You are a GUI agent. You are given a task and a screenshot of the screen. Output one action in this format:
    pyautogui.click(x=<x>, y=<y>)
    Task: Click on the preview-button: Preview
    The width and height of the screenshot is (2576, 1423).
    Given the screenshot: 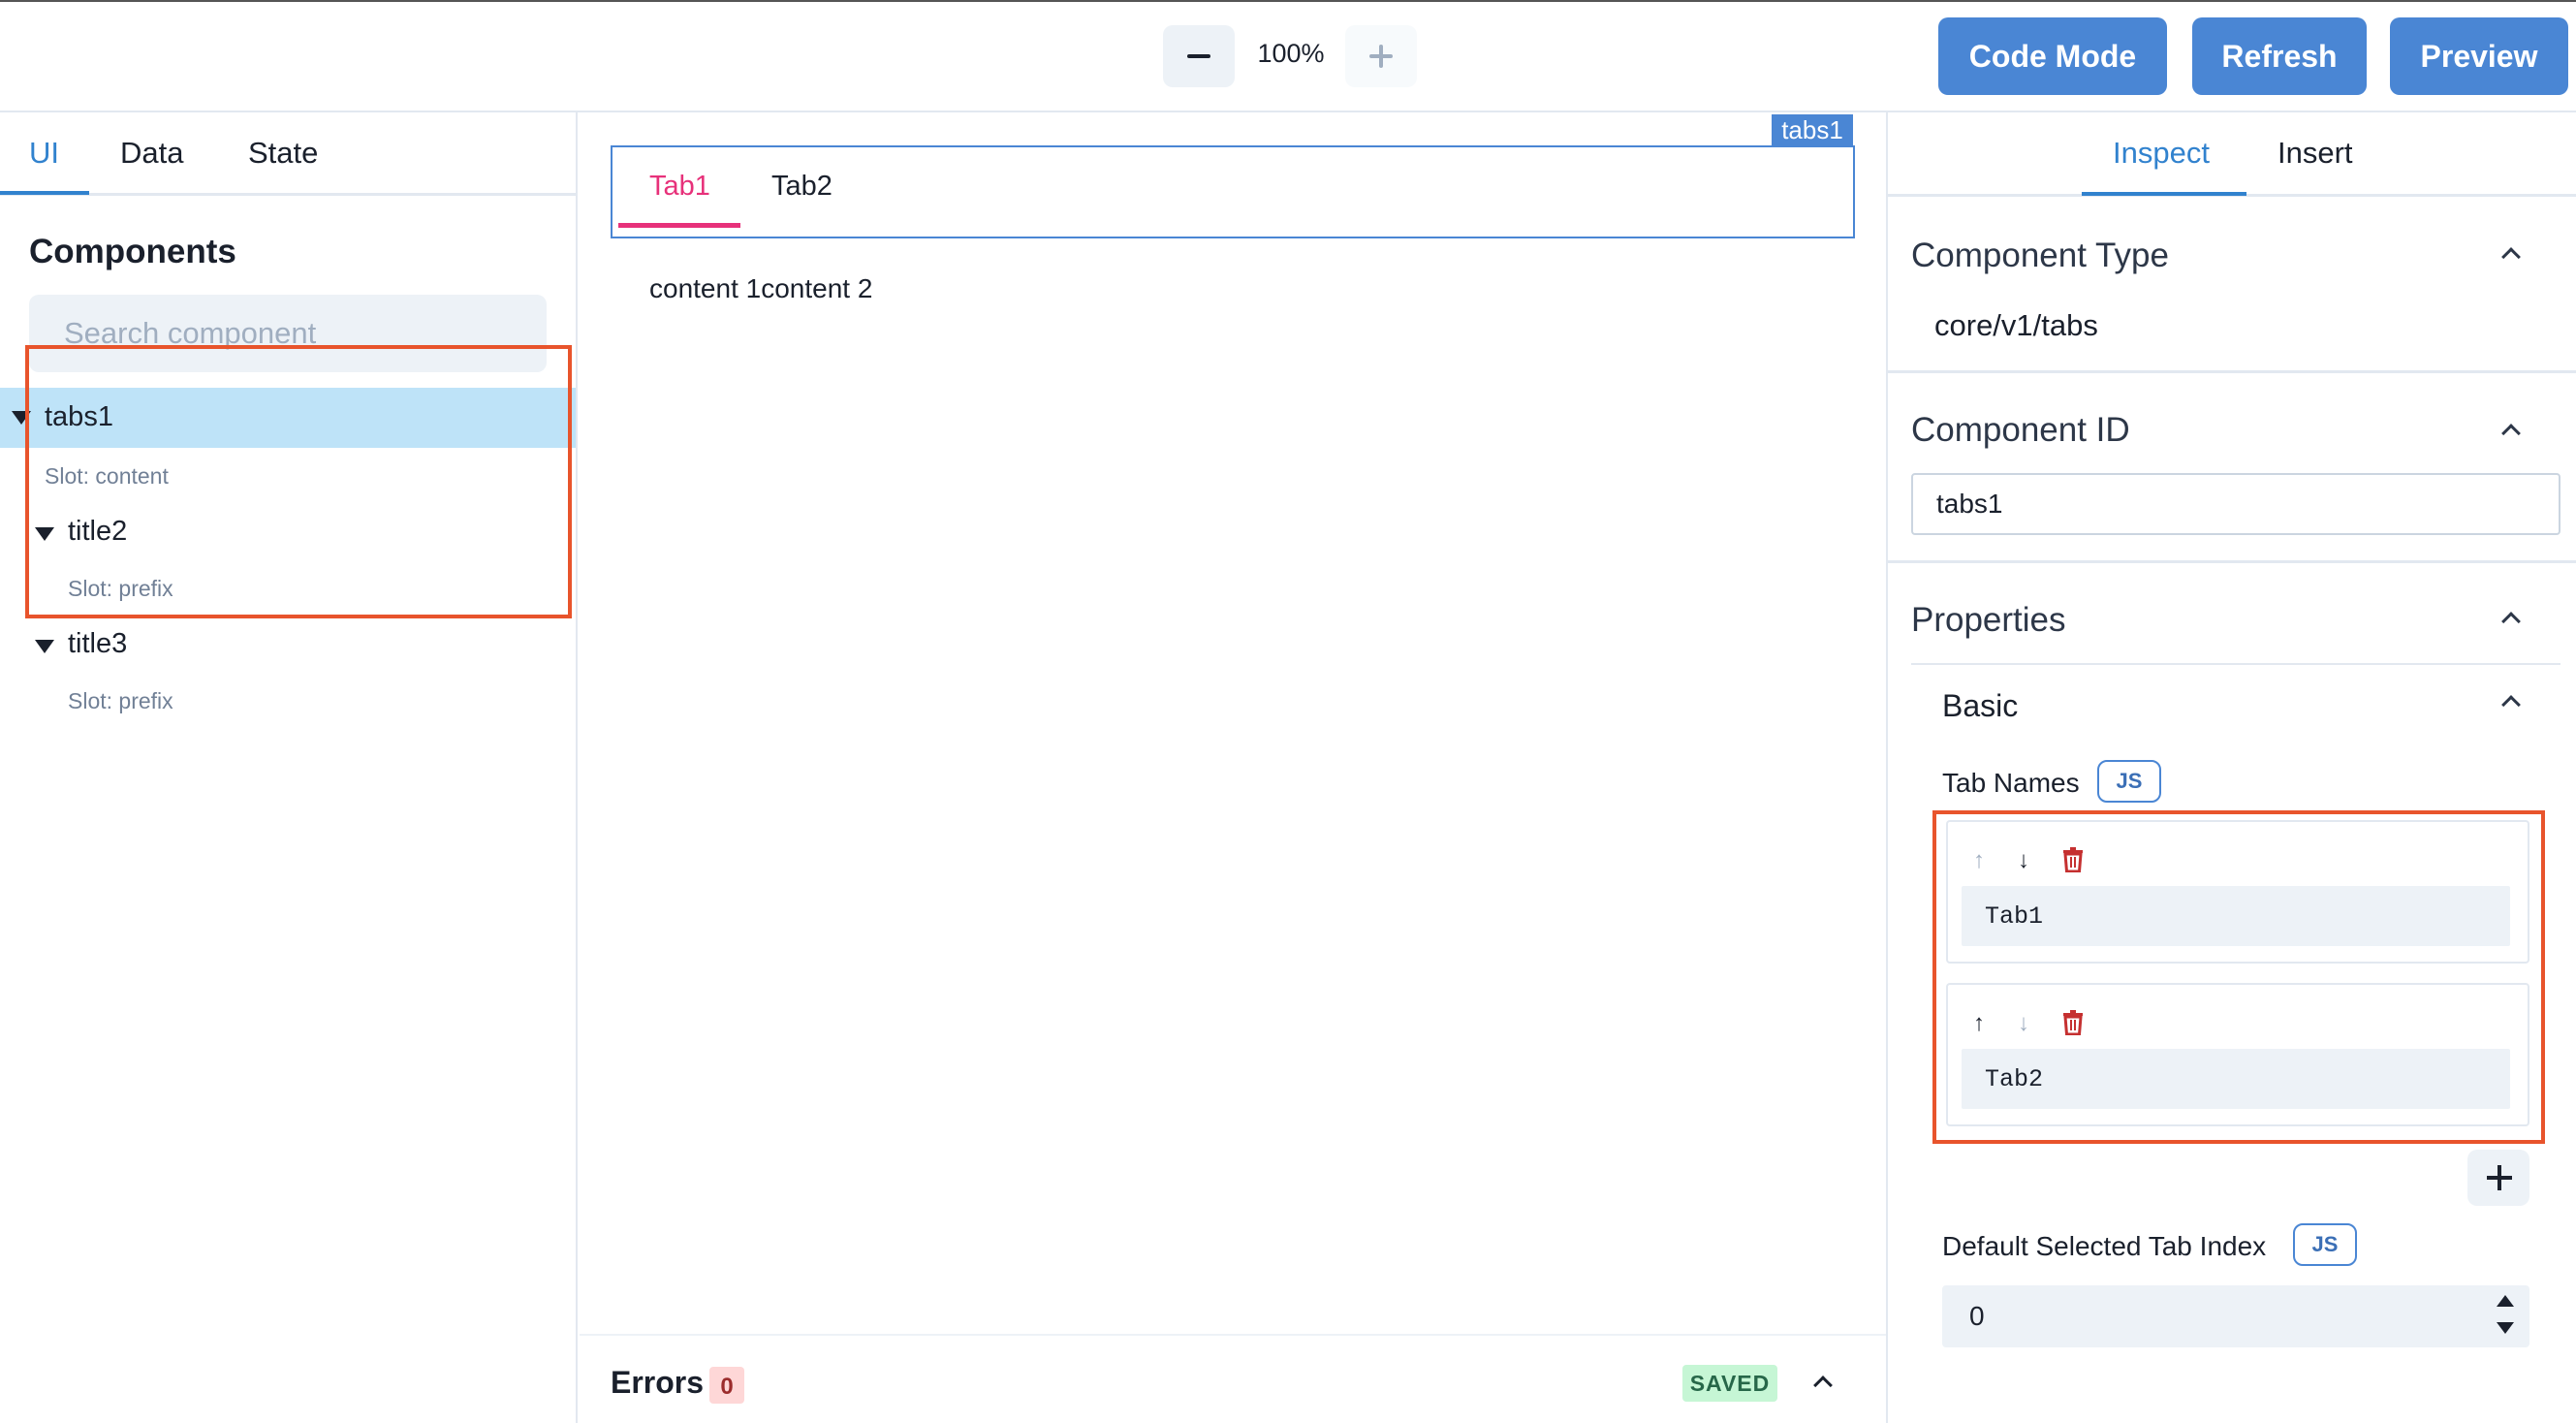 What is the action you would take?
    pyautogui.click(x=2479, y=56)
    